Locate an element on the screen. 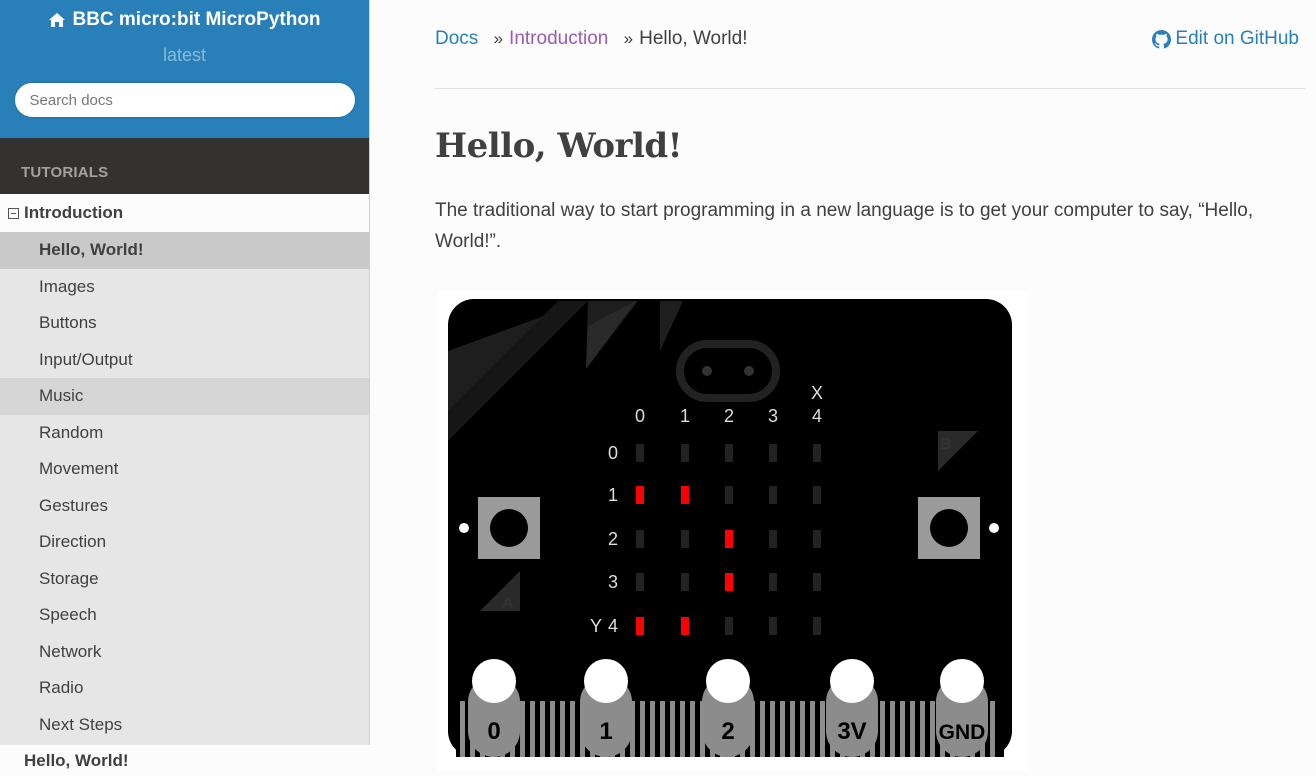 Image resolution: width=1316 pixels, height=776 pixels. sidebar-item-next-steps: Next Steps is located at coordinates (184, 725).